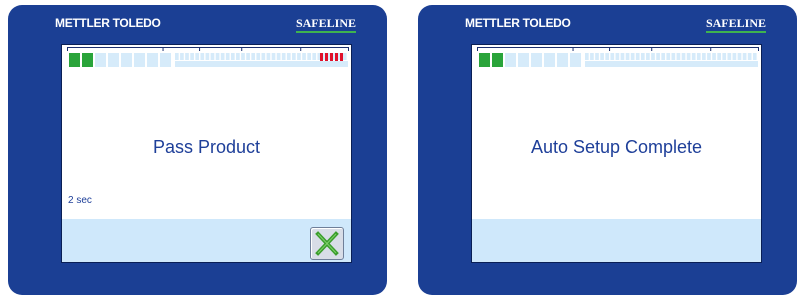 Image resolution: width=804 pixels, height=295 pixels. I want to click on check-x-icon, so click(327, 243).